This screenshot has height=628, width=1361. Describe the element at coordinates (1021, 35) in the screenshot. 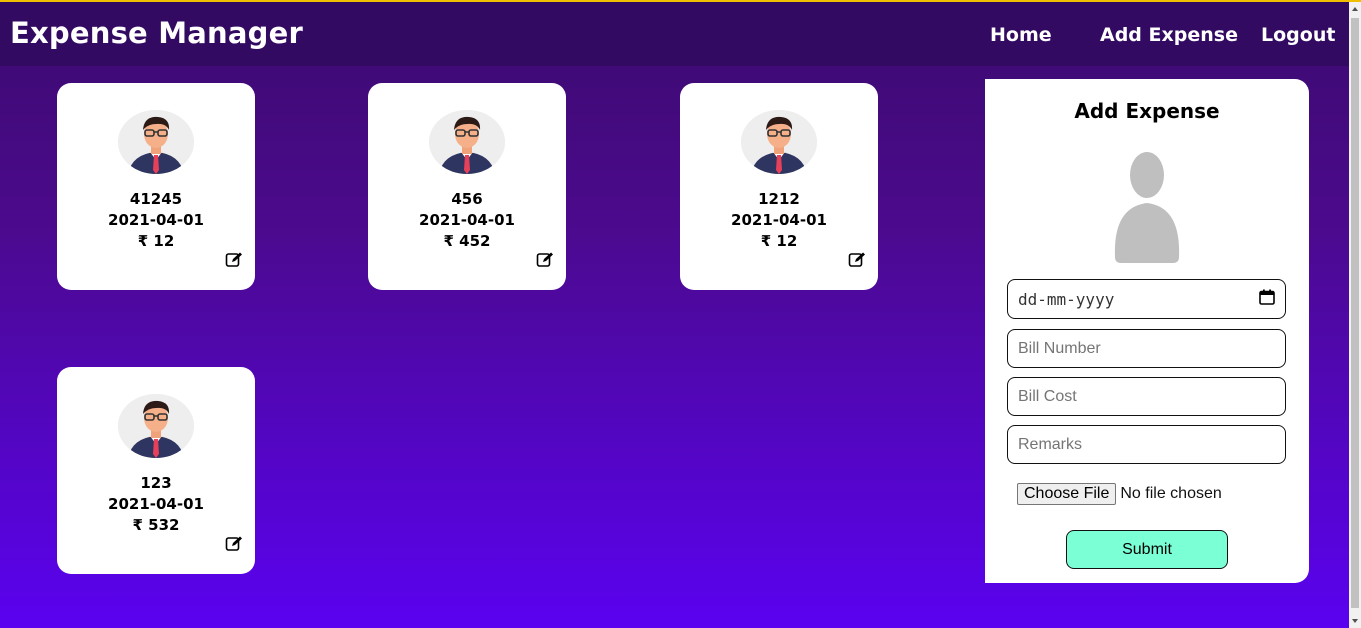

I see `nav-home-link: Home` at that location.